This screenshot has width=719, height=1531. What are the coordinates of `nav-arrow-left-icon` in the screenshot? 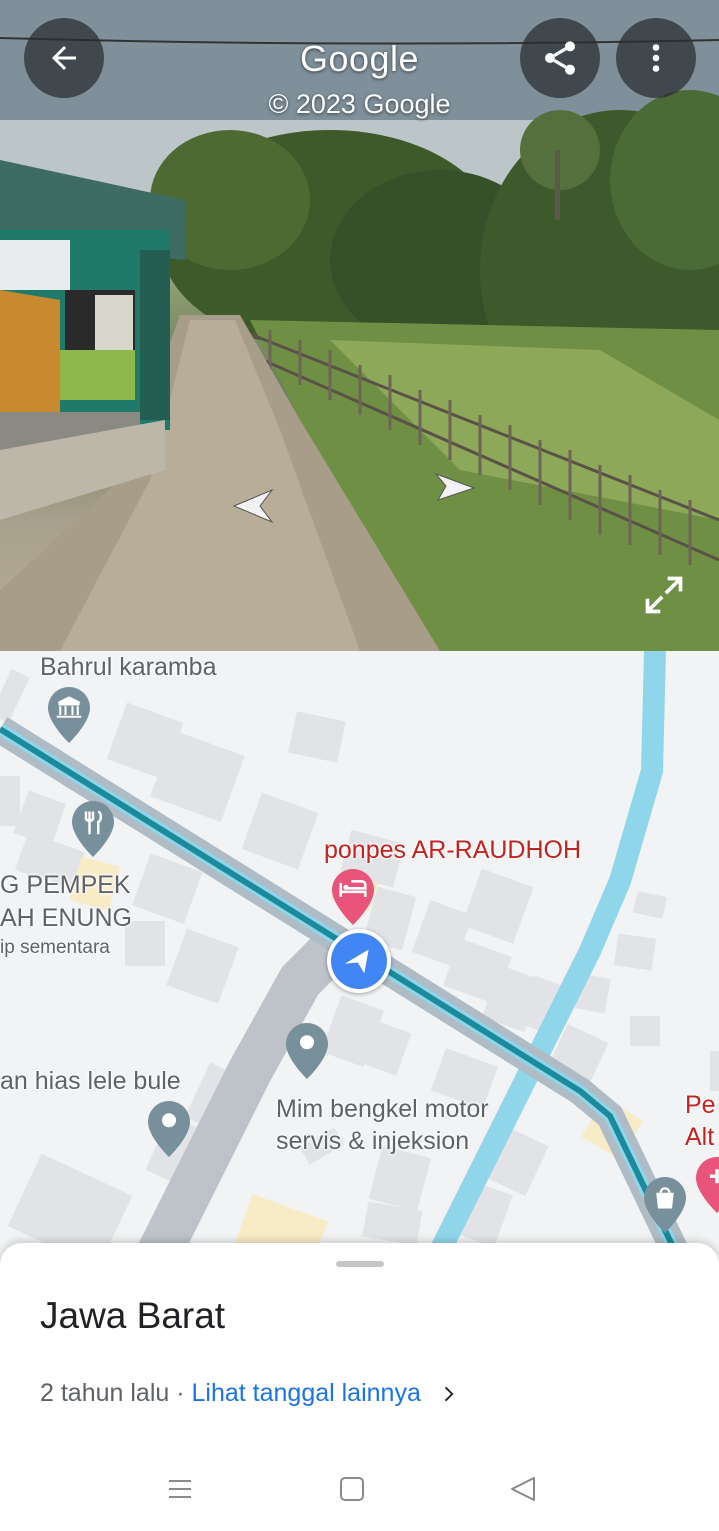 It's located at (255, 506).